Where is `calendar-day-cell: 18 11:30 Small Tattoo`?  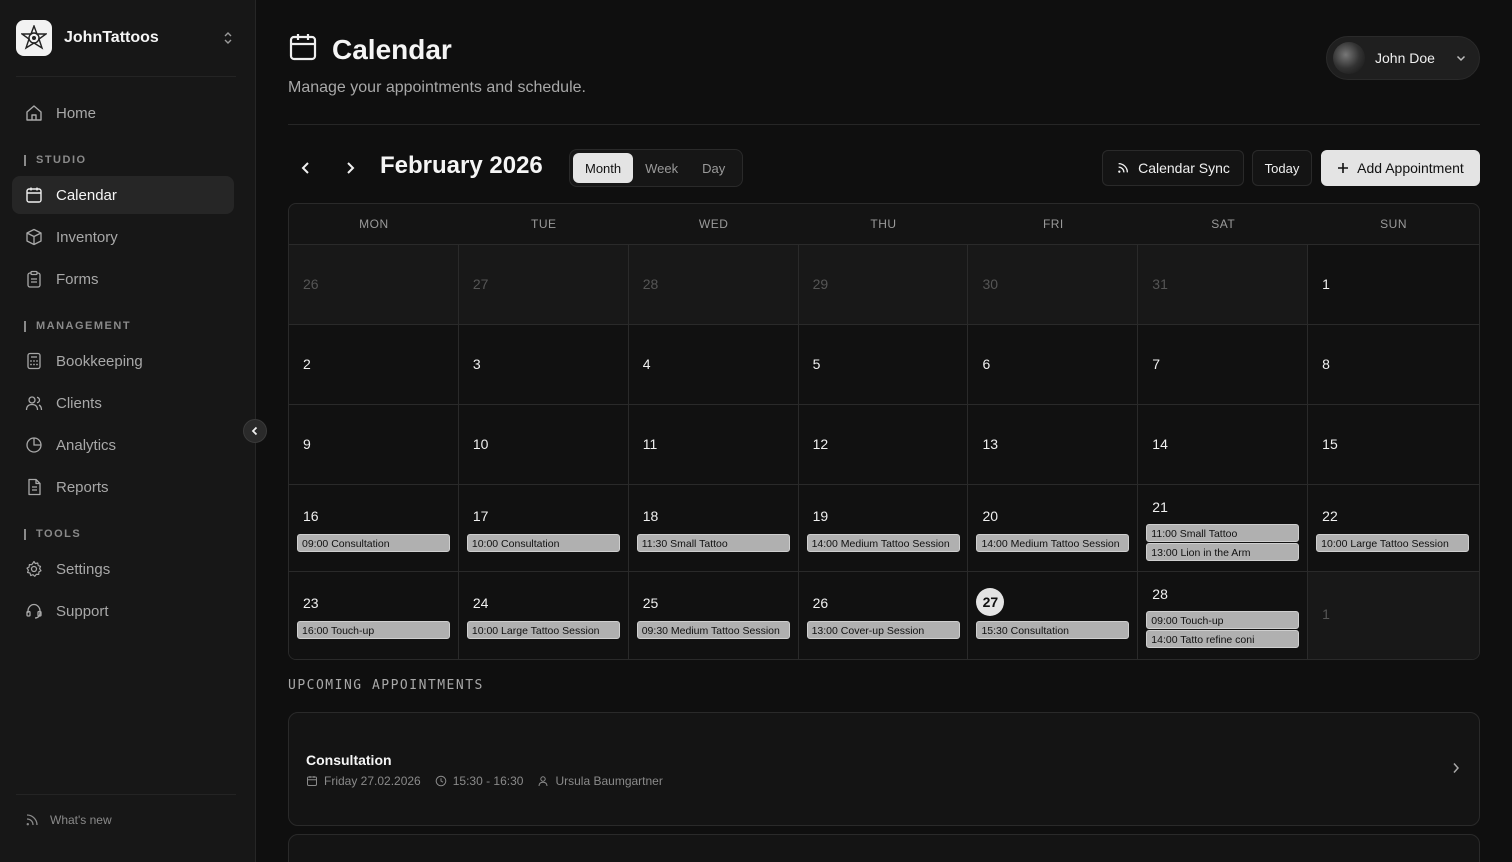 calendar-day-cell: 18 11:30 Small Tattoo is located at coordinates (713, 528).